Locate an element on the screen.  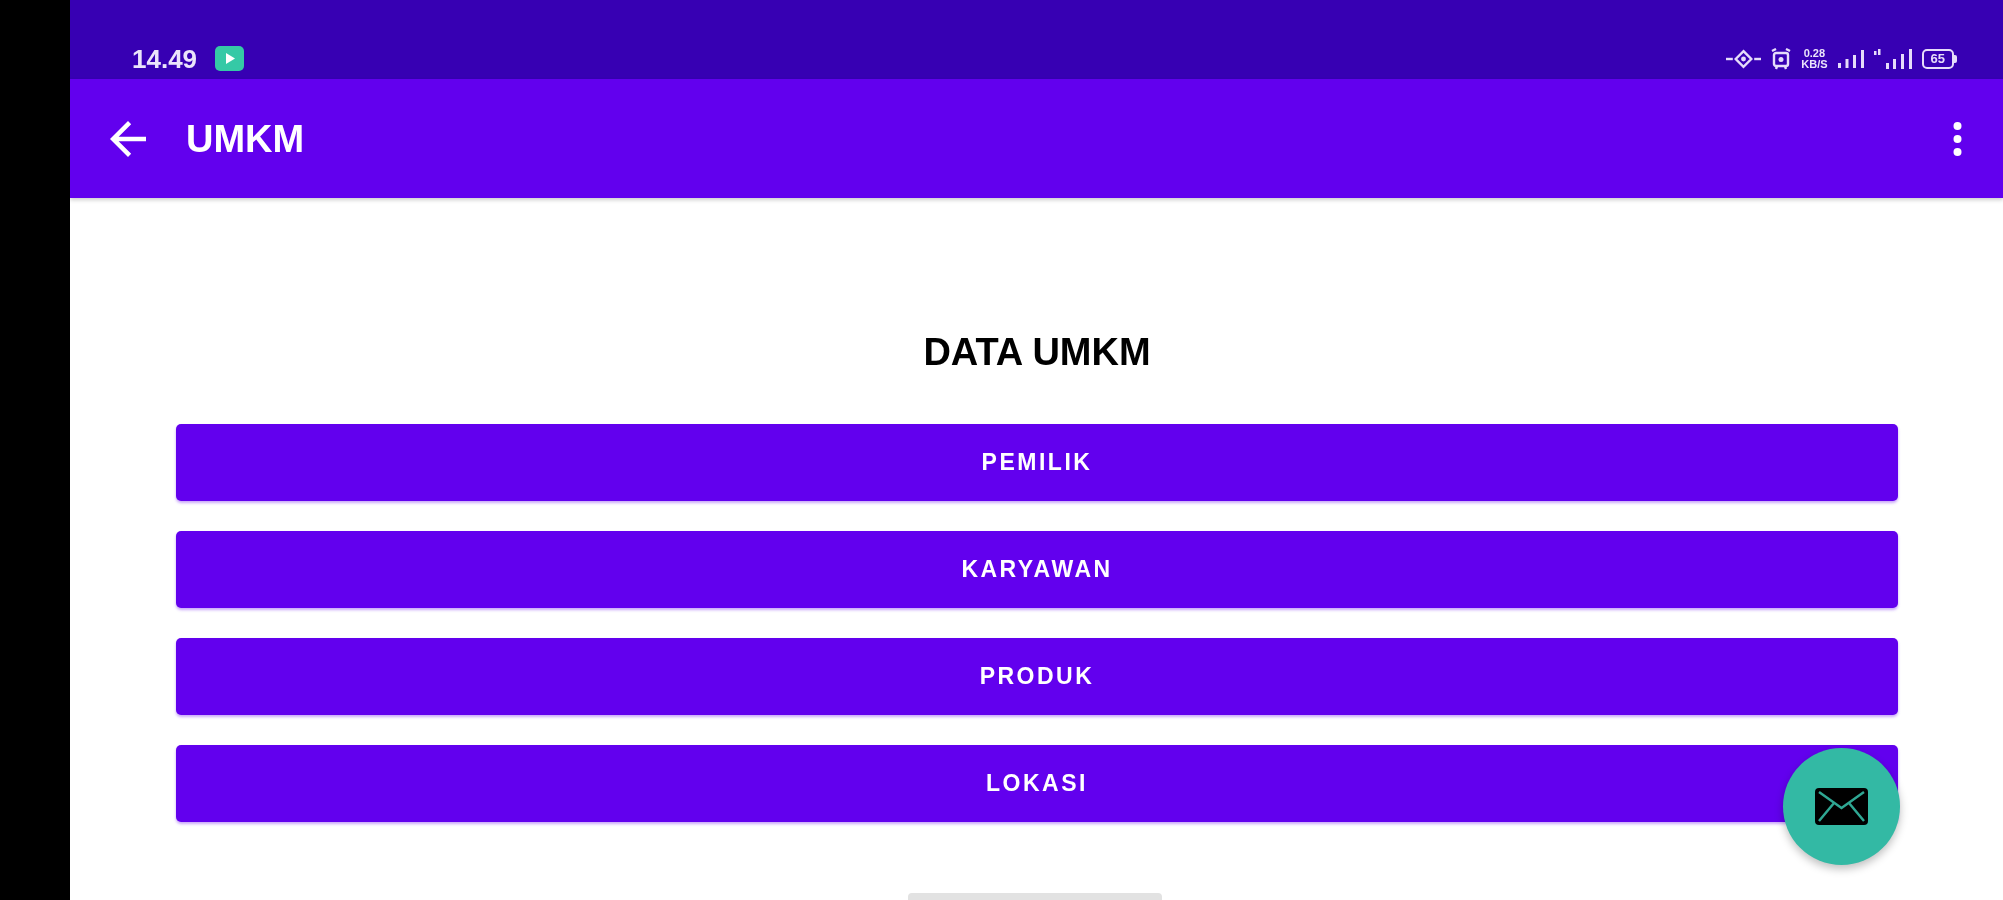
more-options-button is located at coordinates (1957, 138).